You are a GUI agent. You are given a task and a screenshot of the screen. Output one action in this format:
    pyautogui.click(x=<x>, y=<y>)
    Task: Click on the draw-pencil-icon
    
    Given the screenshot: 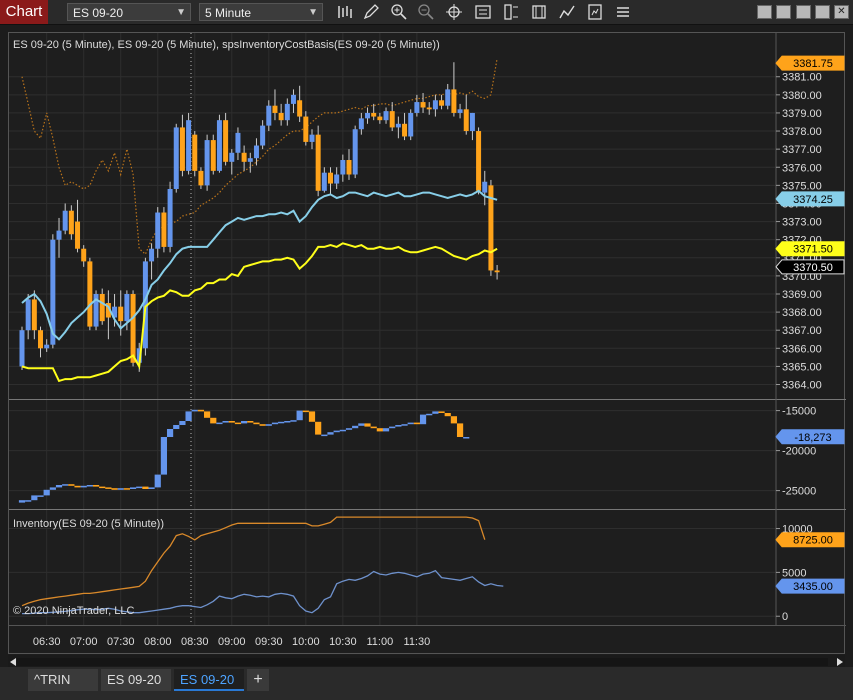 What is the action you would take?
    pyautogui.click(x=371, y=12)
    